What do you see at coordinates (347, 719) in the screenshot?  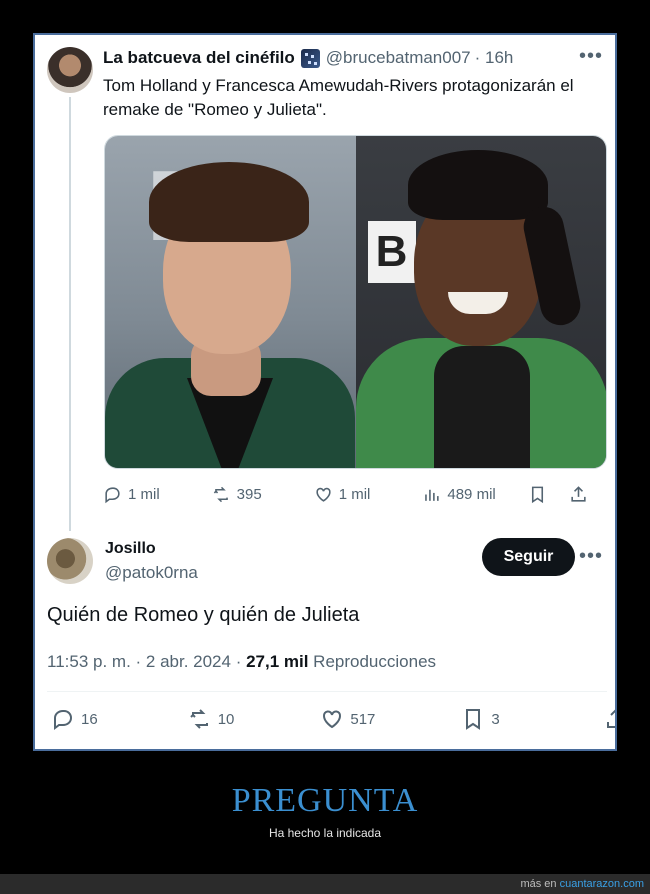 I see `like-button: 517` at bounding box center [347, 719].